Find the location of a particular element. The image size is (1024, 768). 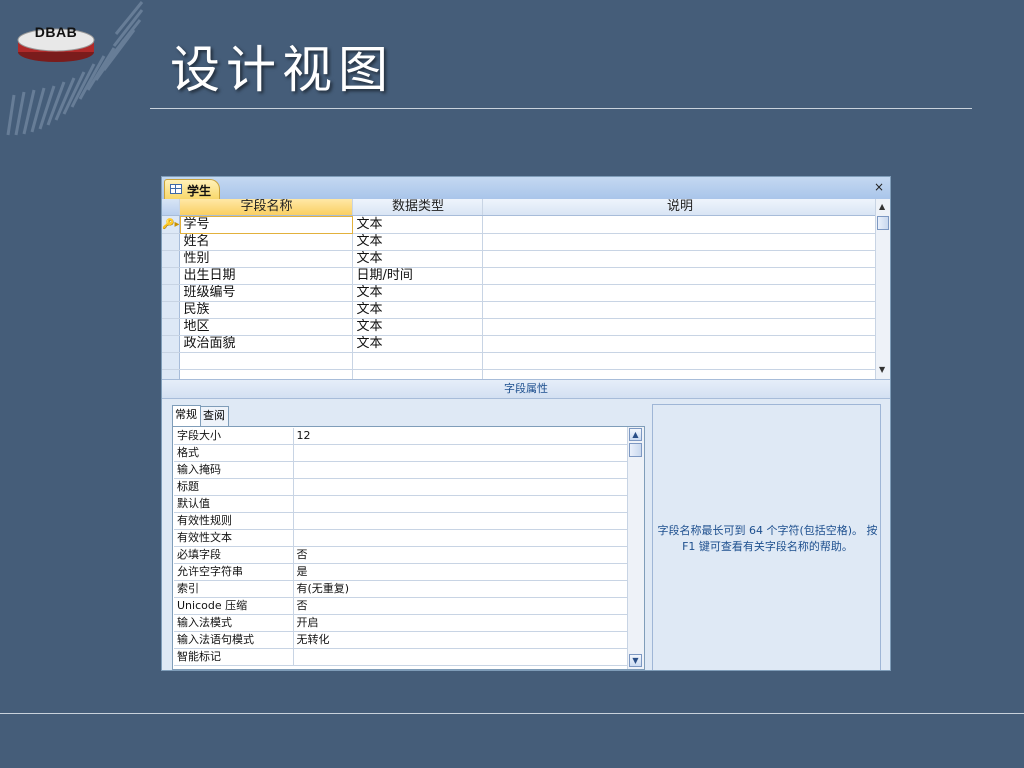

property-scrollbar: ▲ ▼ is located at coordinates (635, 548).